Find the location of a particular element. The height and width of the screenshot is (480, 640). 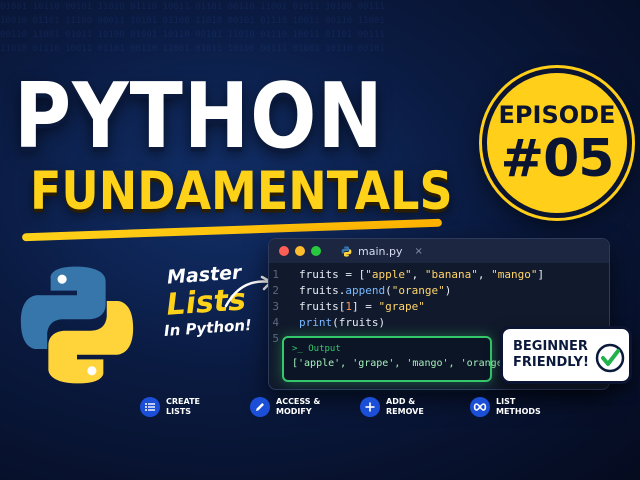

list-icon is located at coordinates (150, 407).